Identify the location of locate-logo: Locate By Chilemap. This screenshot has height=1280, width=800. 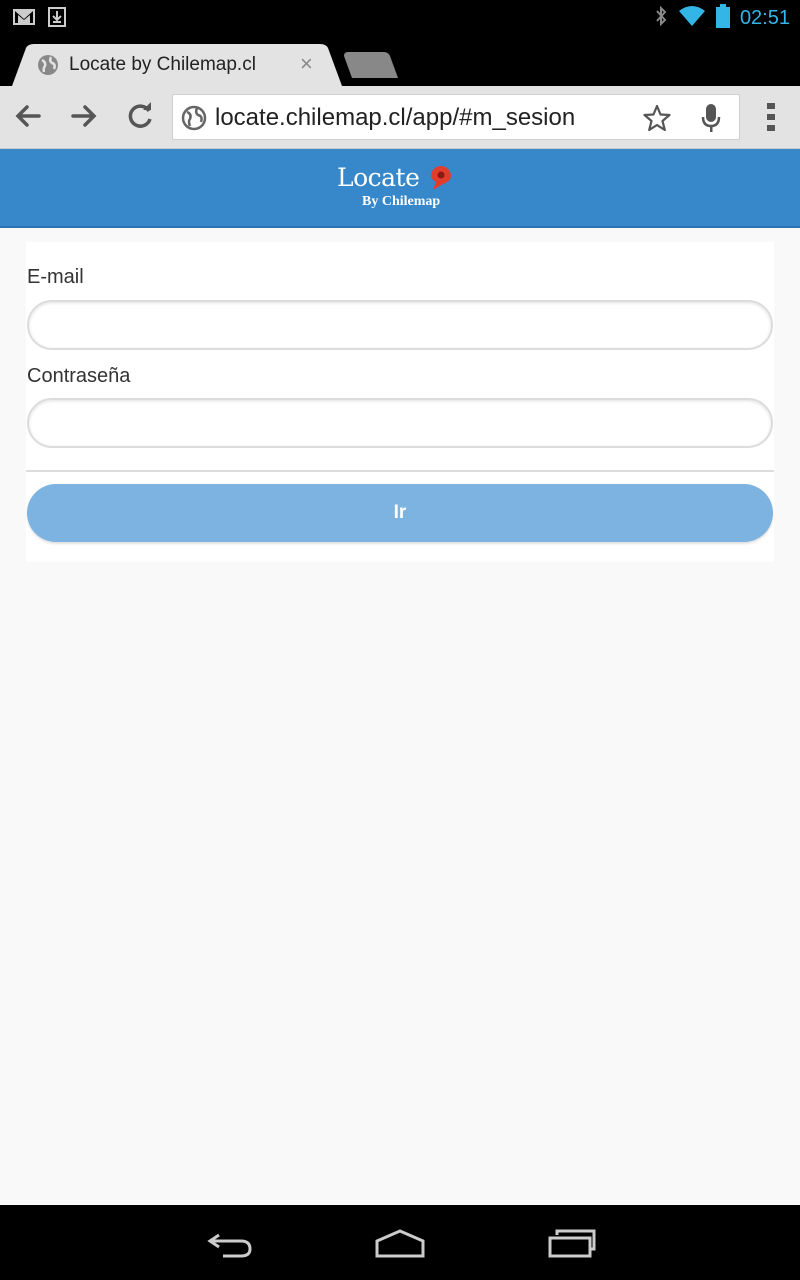
(402, 189).